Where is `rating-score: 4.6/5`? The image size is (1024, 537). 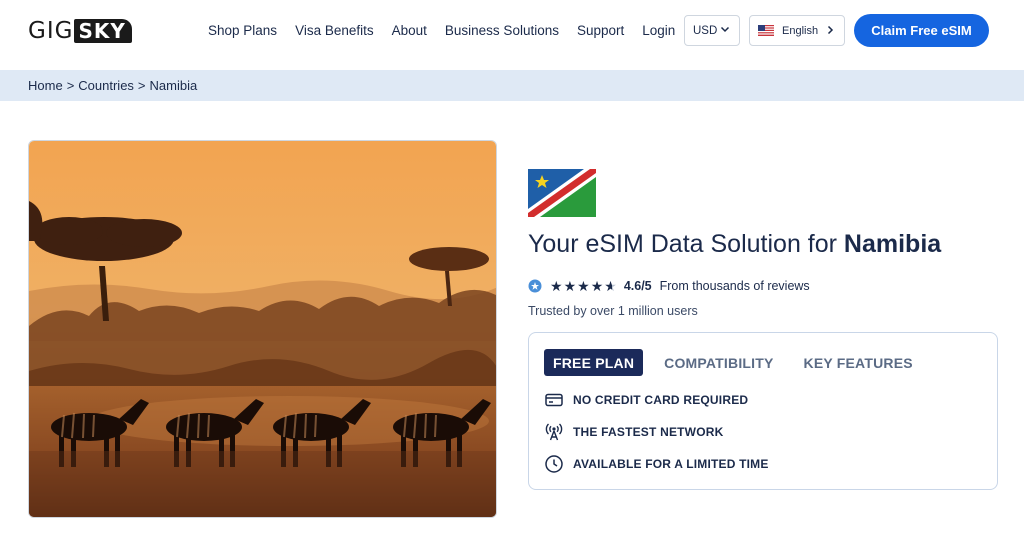 rating-score: 4.6/5 is located at coordinates (637, 286).